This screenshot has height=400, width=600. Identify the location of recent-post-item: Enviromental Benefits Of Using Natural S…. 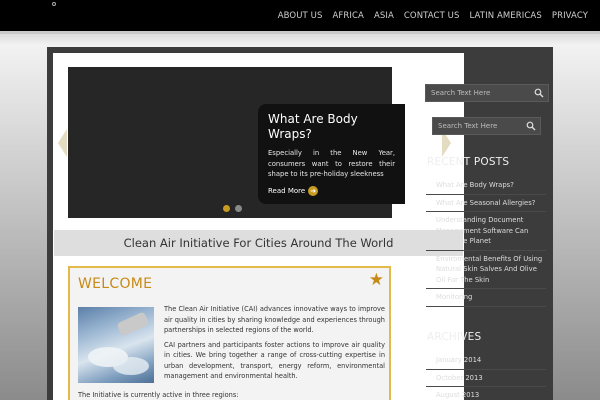
(486, 270).